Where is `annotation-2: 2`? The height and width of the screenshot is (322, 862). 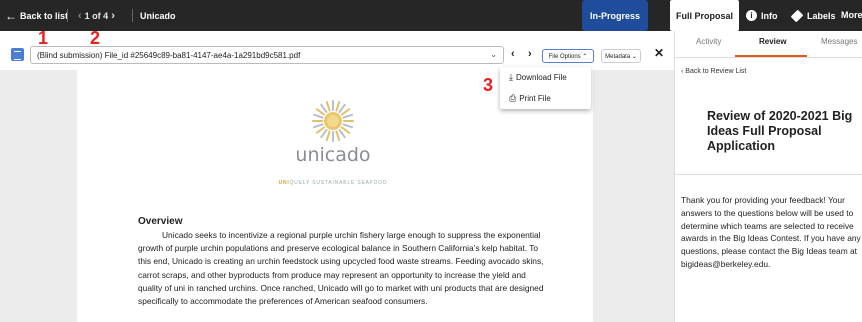
annotation-2: 2 is located at coordinates (95, 38).